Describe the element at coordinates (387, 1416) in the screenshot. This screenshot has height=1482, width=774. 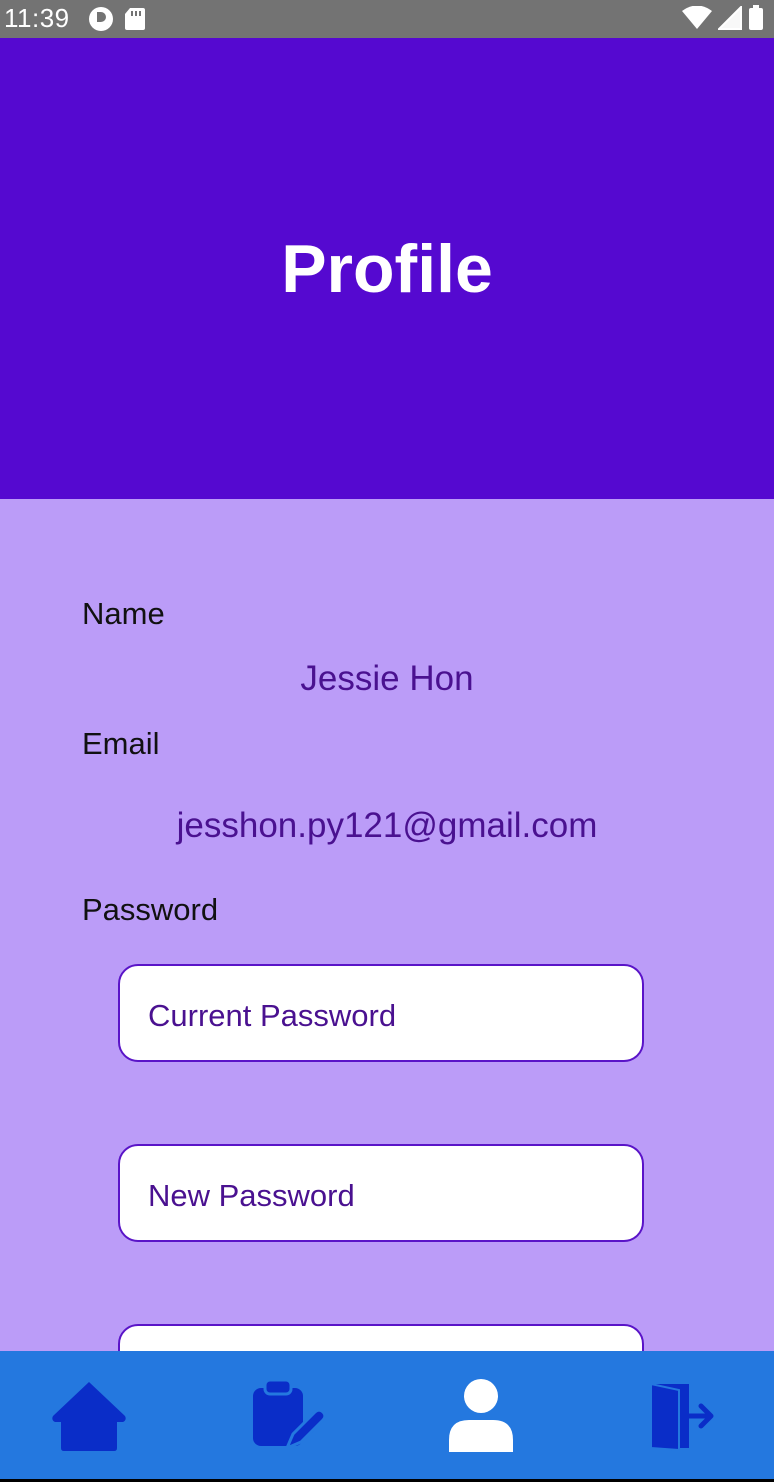
I see `bottom-nav` at that location.